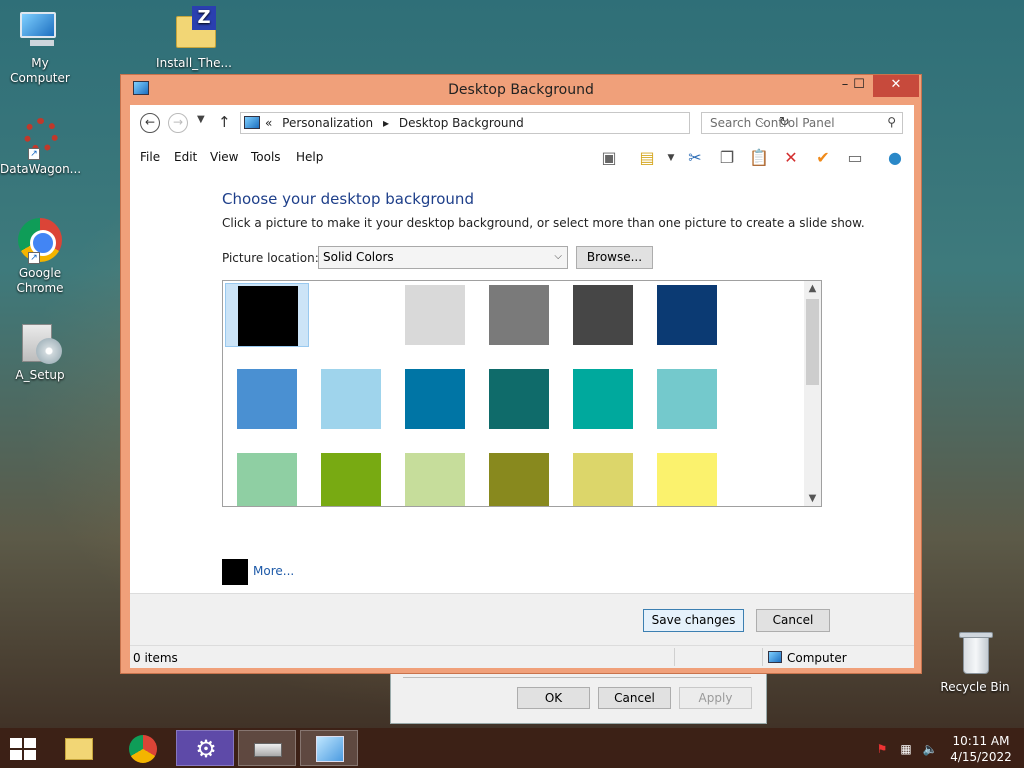  I want to click on dialog-divider, so click(577, 677).